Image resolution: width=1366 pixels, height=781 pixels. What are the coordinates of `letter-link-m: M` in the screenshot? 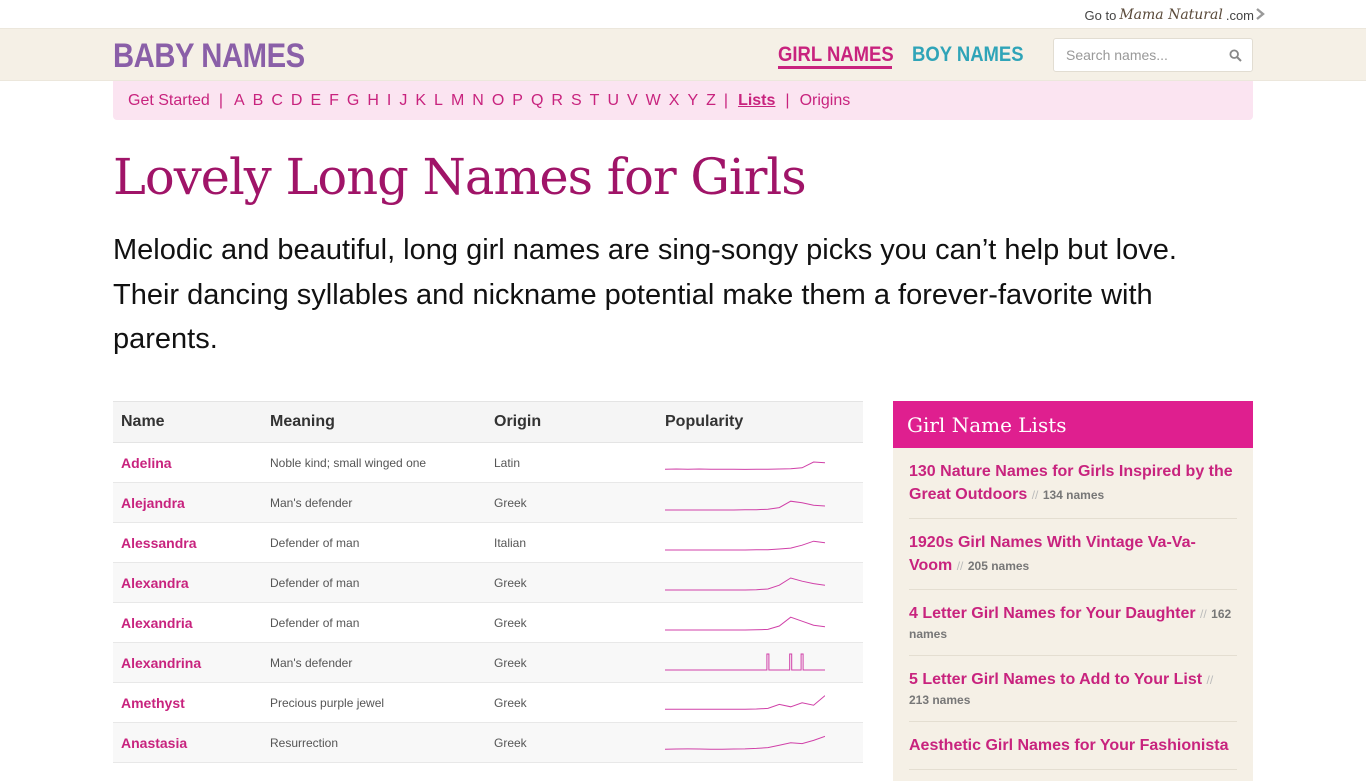 It's located at (457, 101).